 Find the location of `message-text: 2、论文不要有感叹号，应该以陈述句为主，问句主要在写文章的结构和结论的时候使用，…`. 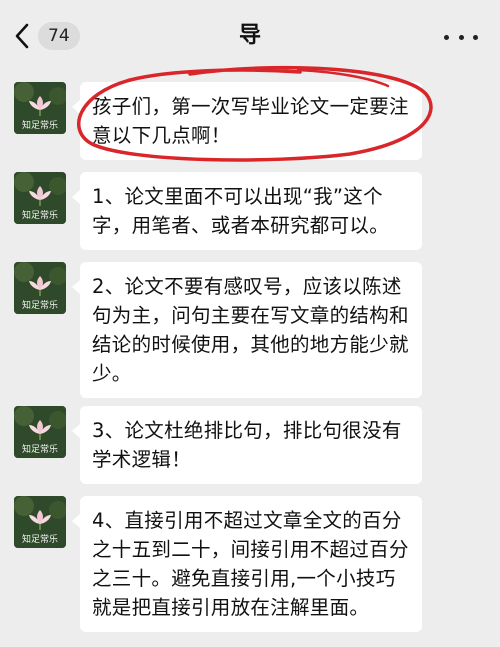

message-text: 2、论文不要有感叹号，应该以陈述句为主，问句主要在写文章的结构和结论的时候使用，… is located at coordinates (250, 330).